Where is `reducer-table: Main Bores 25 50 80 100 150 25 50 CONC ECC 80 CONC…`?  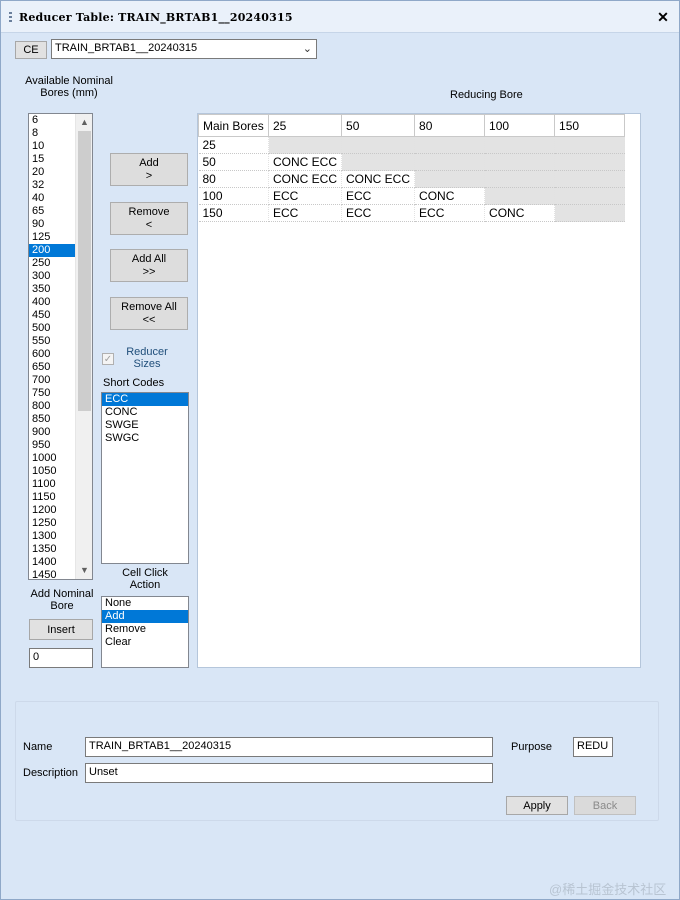
reducer-table: Main Bores 25 50 80 100 150 25 50 CONC ECC 80 CONC… is located at coordinates (412, 168).